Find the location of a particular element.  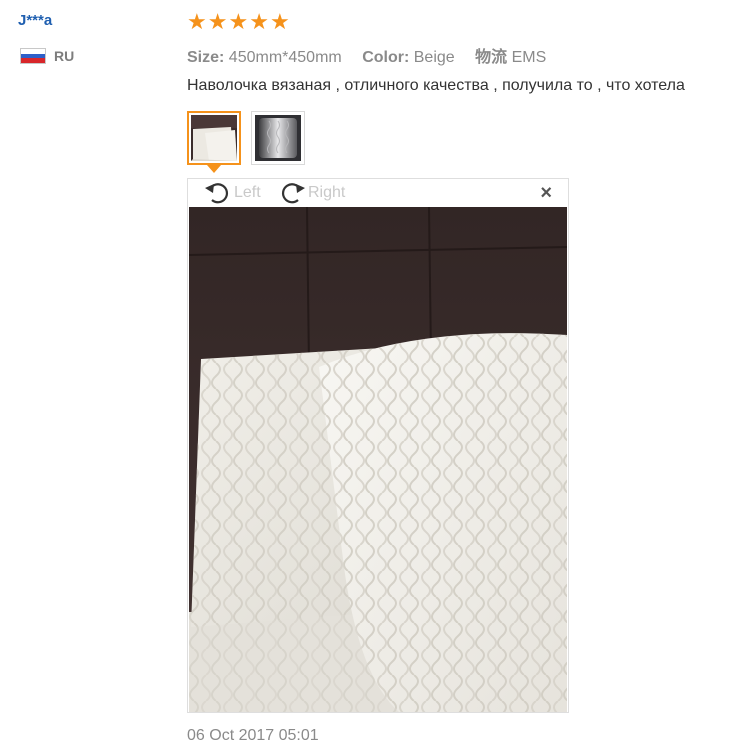

reviewer-name: J***a is located at coordinates (35, 20).